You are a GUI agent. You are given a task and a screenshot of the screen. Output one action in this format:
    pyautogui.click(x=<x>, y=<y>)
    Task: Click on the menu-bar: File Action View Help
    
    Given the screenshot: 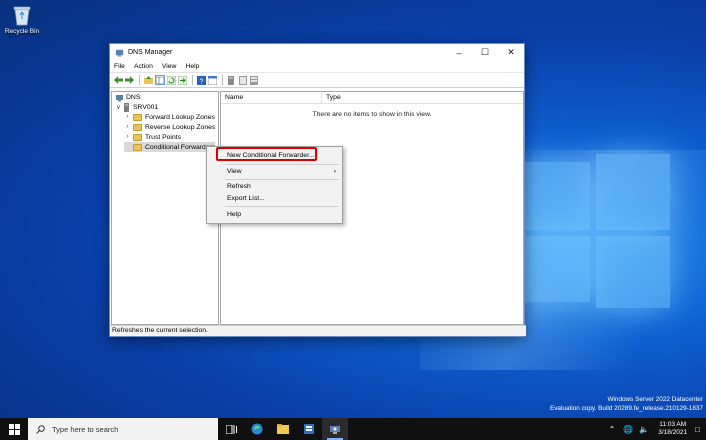 What is the action you would take?
    pyautogui.click(x=317, y=66)
    